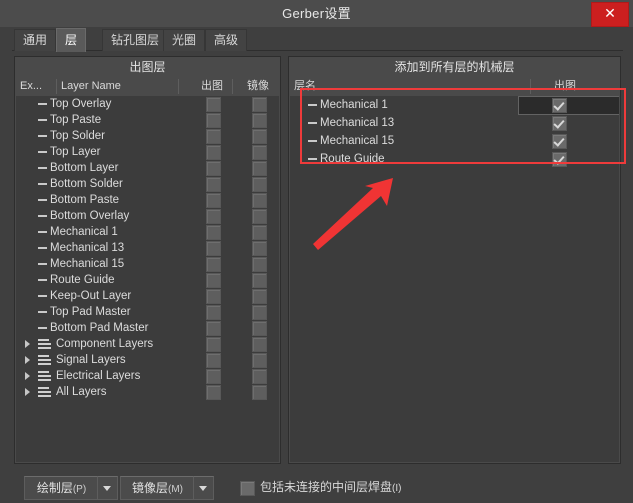 Image resolution: width=633 pixels, height=503 pixels. I want to click on mirror-layers-dropdown, so click(203, 488).